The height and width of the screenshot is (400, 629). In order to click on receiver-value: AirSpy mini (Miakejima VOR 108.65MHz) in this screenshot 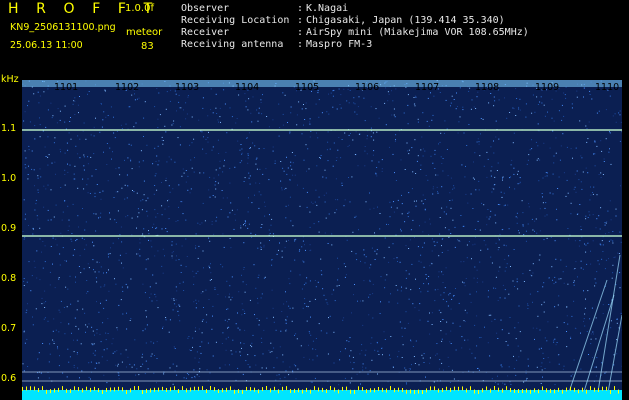, I will do `click(417, 32)`.